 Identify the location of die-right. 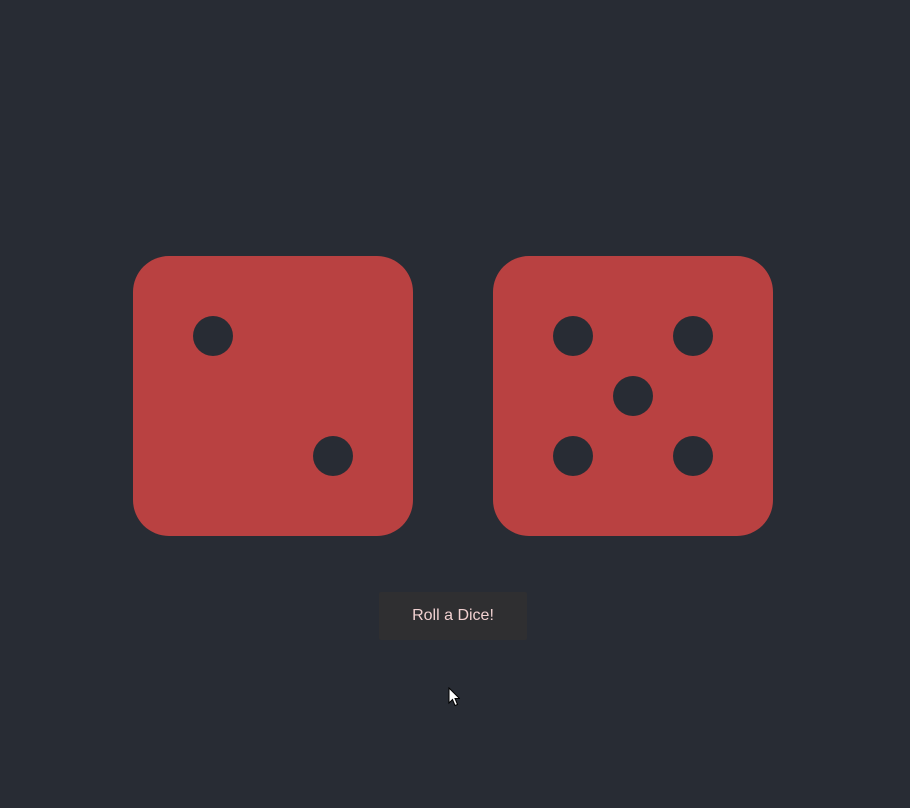
(633, 396).